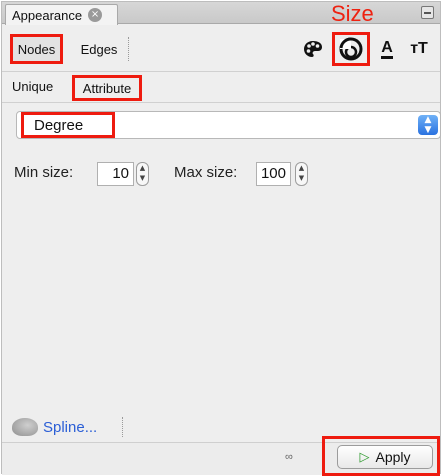 This screenshot has height=476, width=442. I want to click on play-icon: ▷, so click(364, 457).